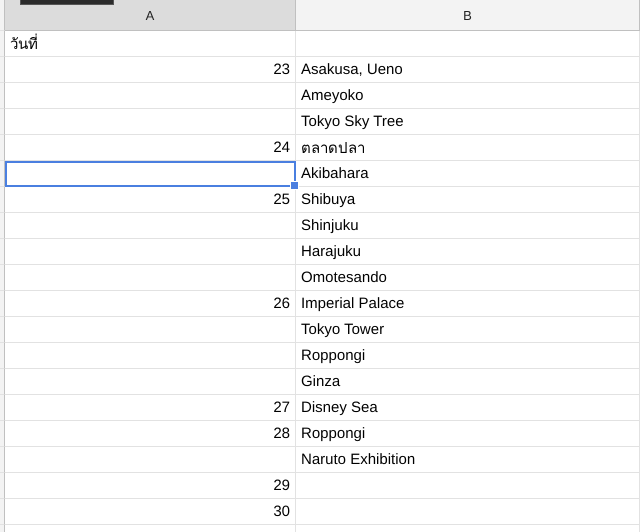  What do you see at coordinates (150, 304) in the screenshot?
I see `table-cell: 26` at bounding box center [150, 304].